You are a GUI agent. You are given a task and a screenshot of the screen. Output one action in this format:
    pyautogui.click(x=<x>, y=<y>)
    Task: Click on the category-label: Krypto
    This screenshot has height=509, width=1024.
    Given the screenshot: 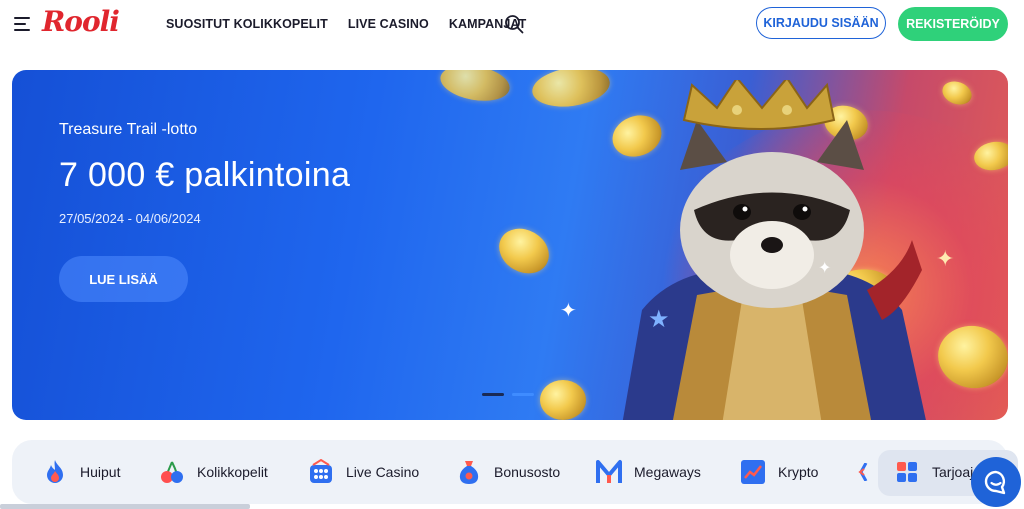 What is the action you would take?
    pyautogui.click(x=798, y=472)
    